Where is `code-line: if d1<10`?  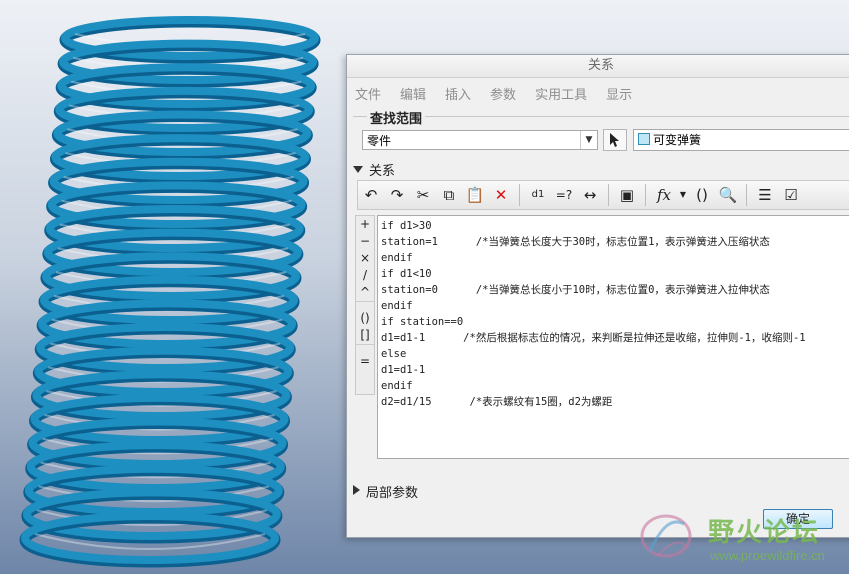 code-line: if d1<10 is located at coordinates (406, 274).